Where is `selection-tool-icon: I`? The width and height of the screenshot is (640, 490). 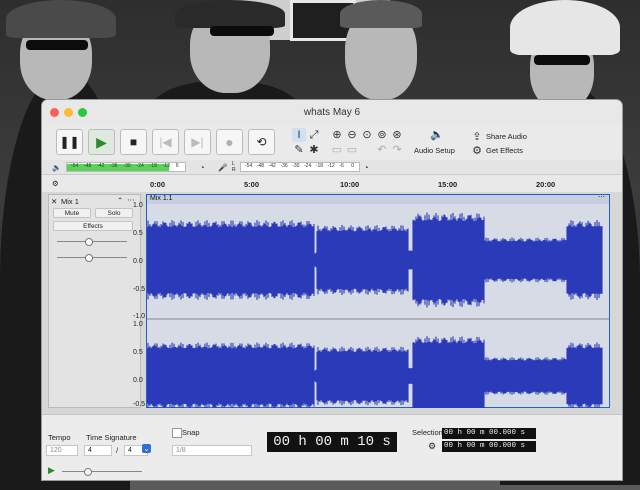 selection-tool-icon: I is located at coordinates (299, 135).